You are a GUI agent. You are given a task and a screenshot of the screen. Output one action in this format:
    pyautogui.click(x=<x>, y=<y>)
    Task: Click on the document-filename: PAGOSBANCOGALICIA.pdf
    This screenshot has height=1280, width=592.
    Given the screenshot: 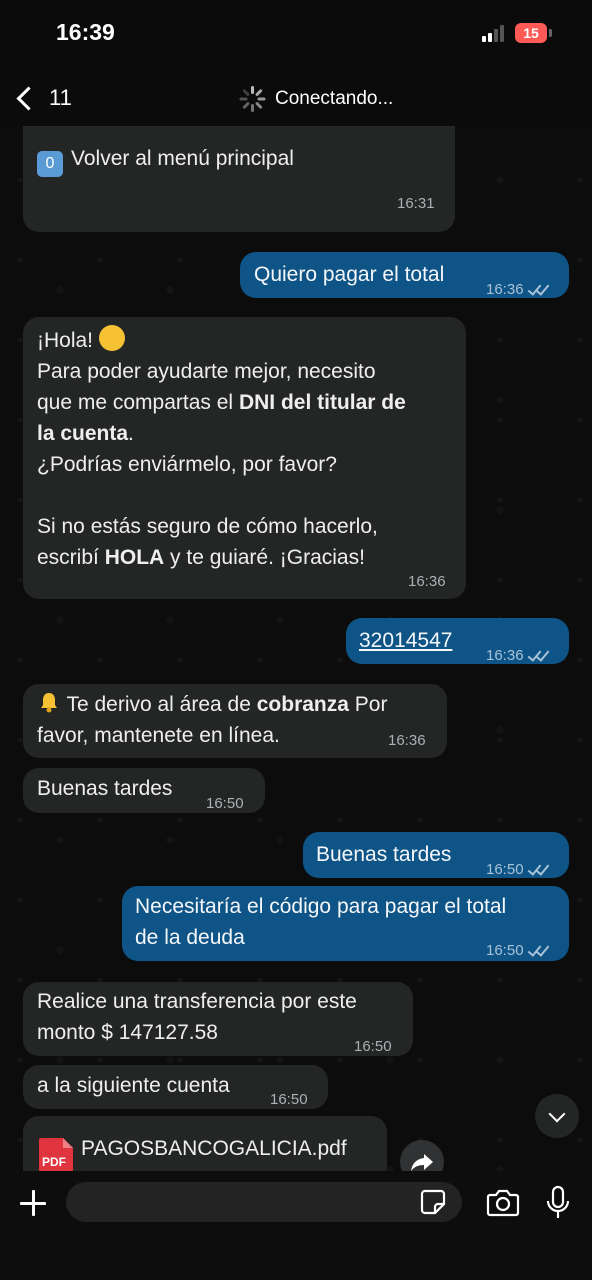 What is the action you would take?
    pyautogui.click(x=214, y=1148)
    